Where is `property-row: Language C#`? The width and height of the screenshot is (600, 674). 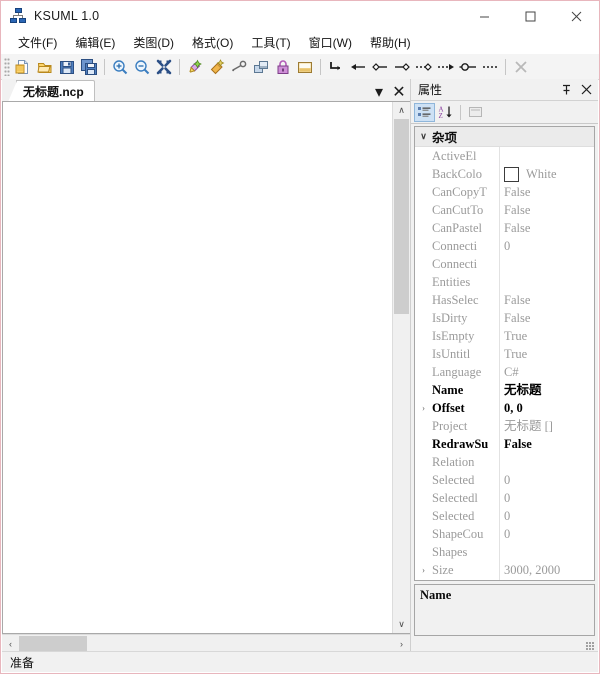 property-row: Language C# is located at coordinates (504, 372).